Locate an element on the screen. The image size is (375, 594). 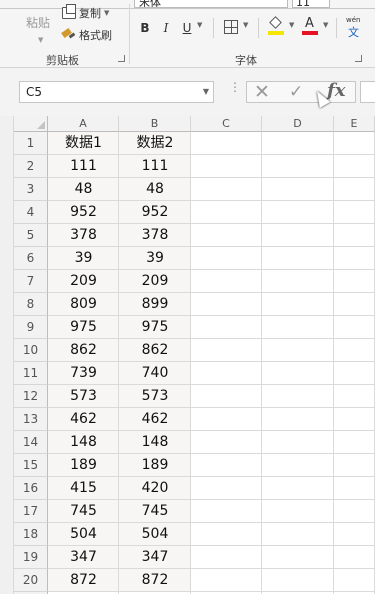
row-header-19: 19 is located at coordinates (31, 557).